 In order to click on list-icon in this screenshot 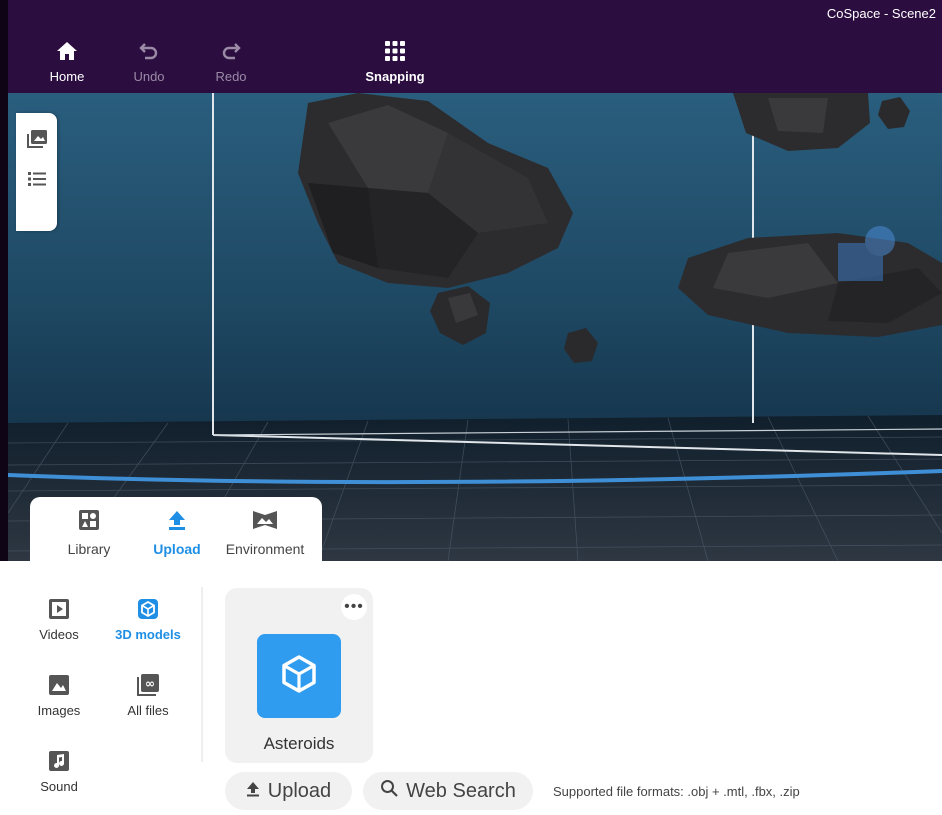, I will do `click(37, 181)`.